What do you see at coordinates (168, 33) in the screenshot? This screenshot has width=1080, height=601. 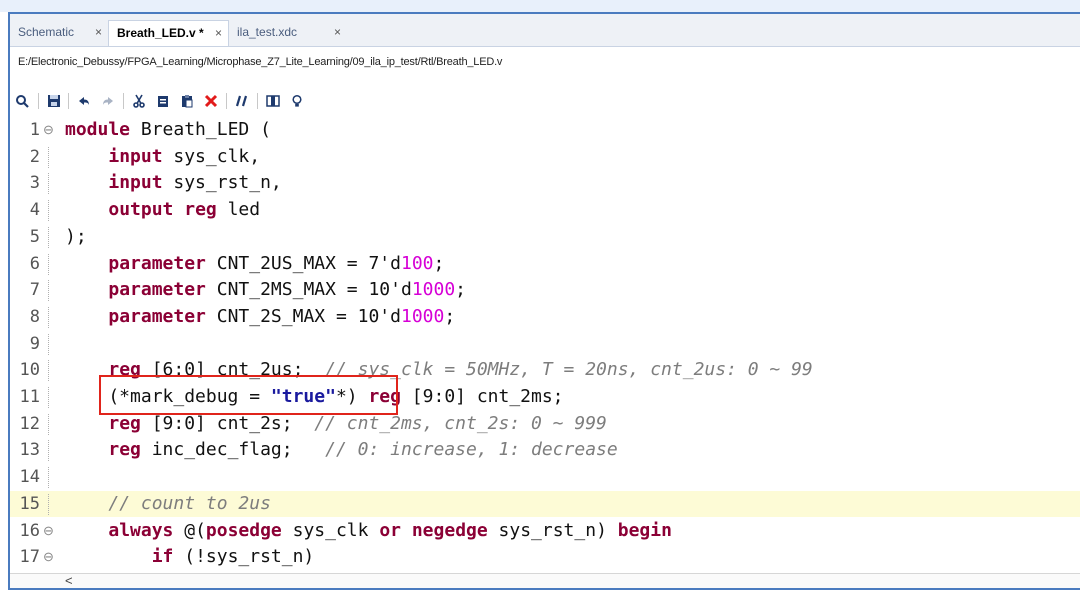 I see `tab-breath-led: Breath_LED.v * ×` at bounding box center [168, 33].